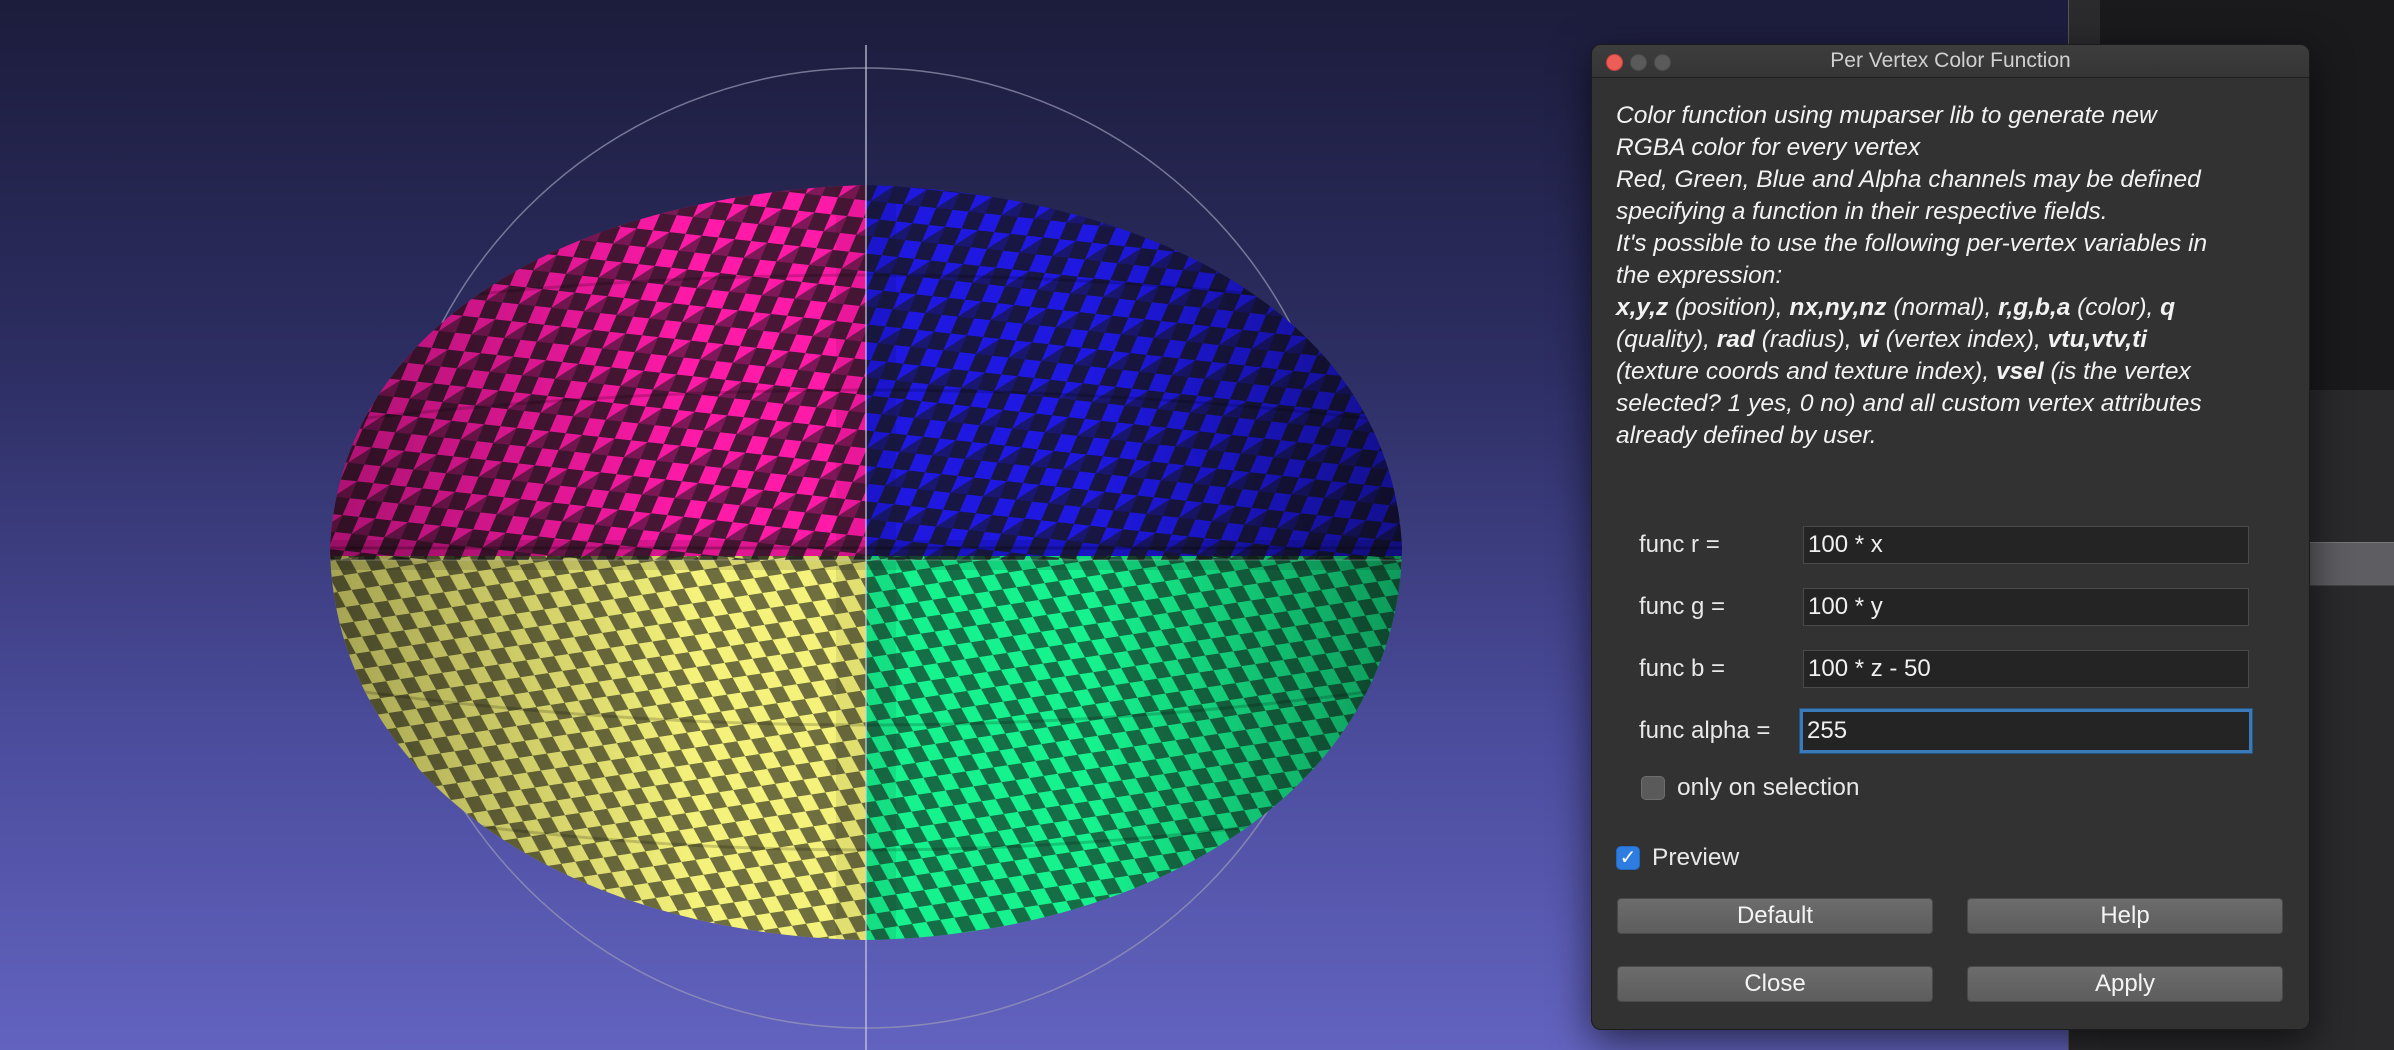 This screenshot has height=1050, width=2394. Describe the element at coordinates (1963, 339) in the screenshot. I see `var-desc: (vertex index),` at that location.